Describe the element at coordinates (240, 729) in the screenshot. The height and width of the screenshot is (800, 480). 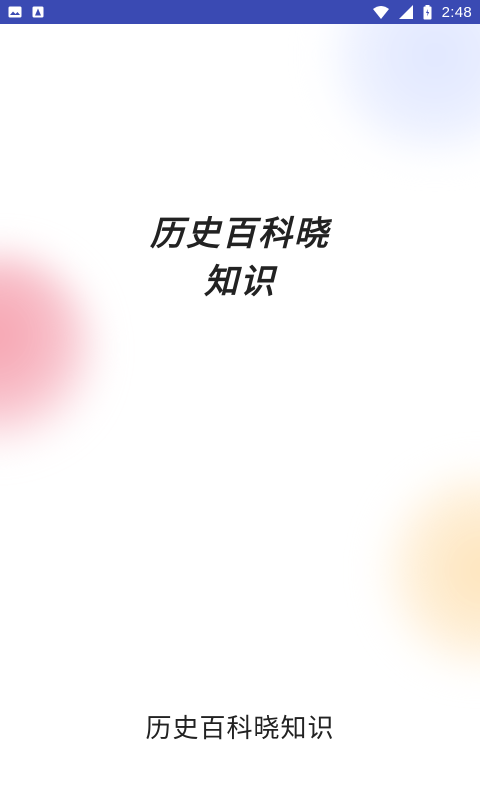
I see `app-name-footer: 历史百科晓知识` at that location.